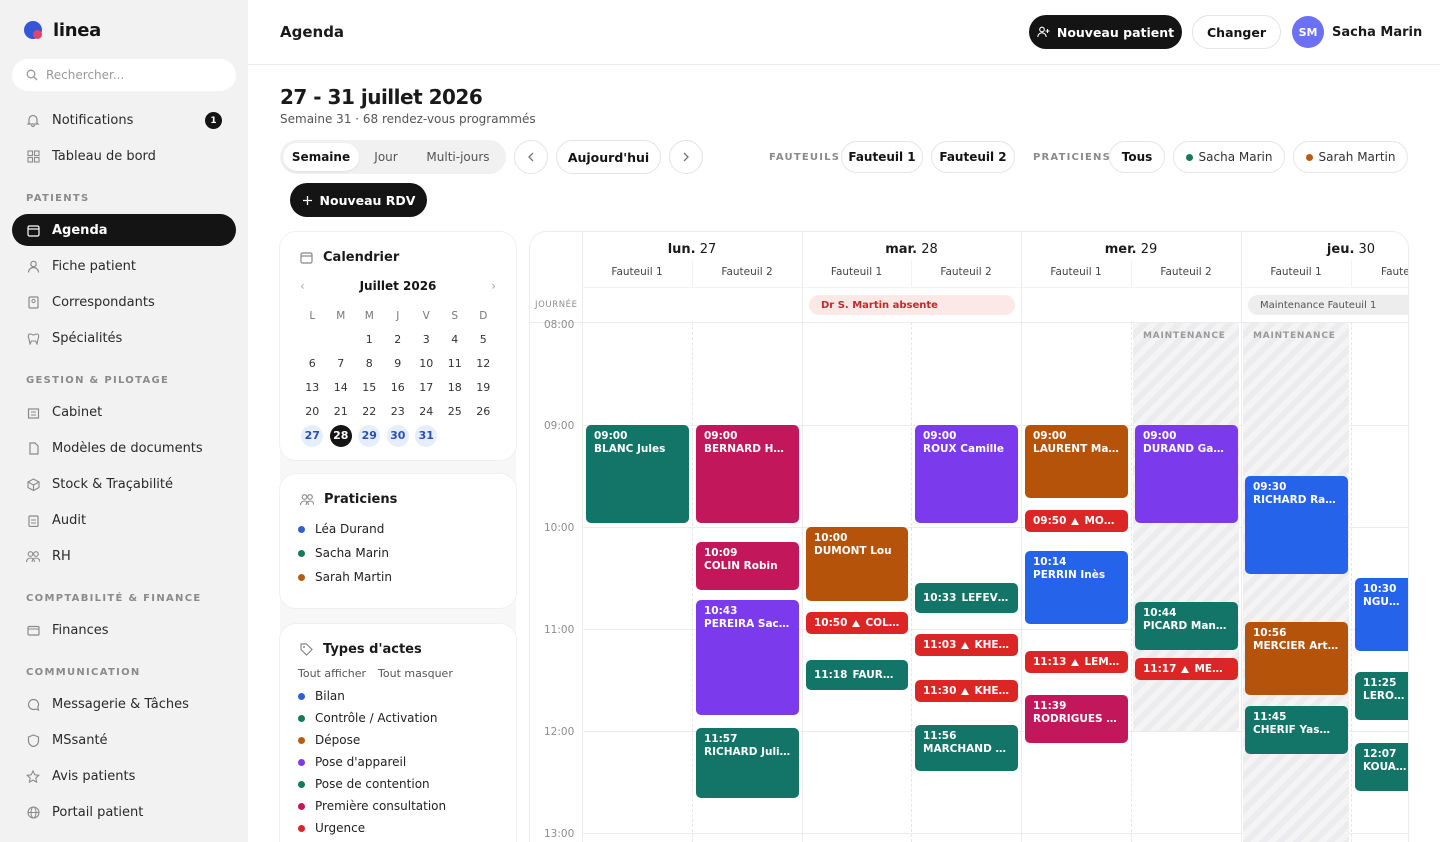 The height and width of the screenshot is (842, 1440). I want to click on nav-patient-file: Fiche patient, so click(124, 266).